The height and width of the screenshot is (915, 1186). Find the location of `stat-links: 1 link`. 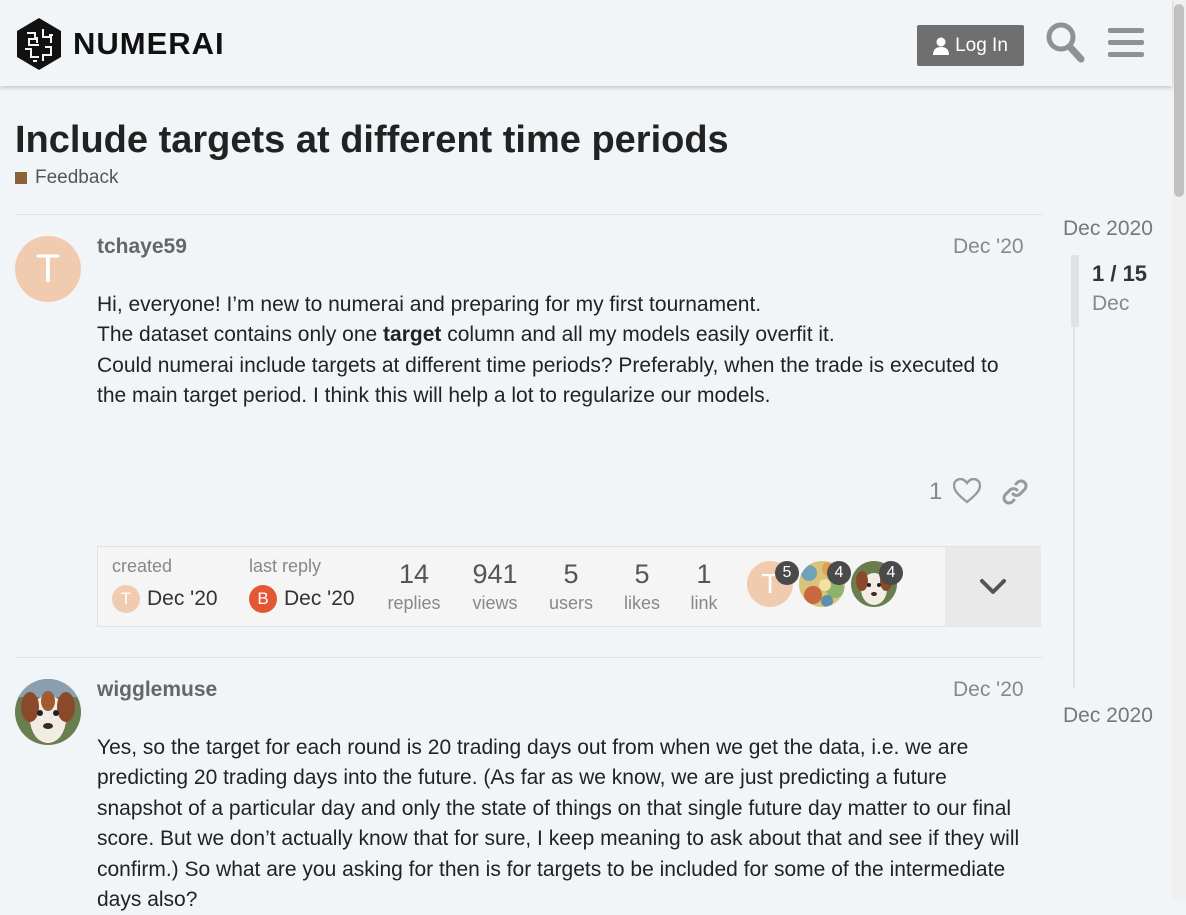

stat-links: 1 link is located at coordinates (704, 586).